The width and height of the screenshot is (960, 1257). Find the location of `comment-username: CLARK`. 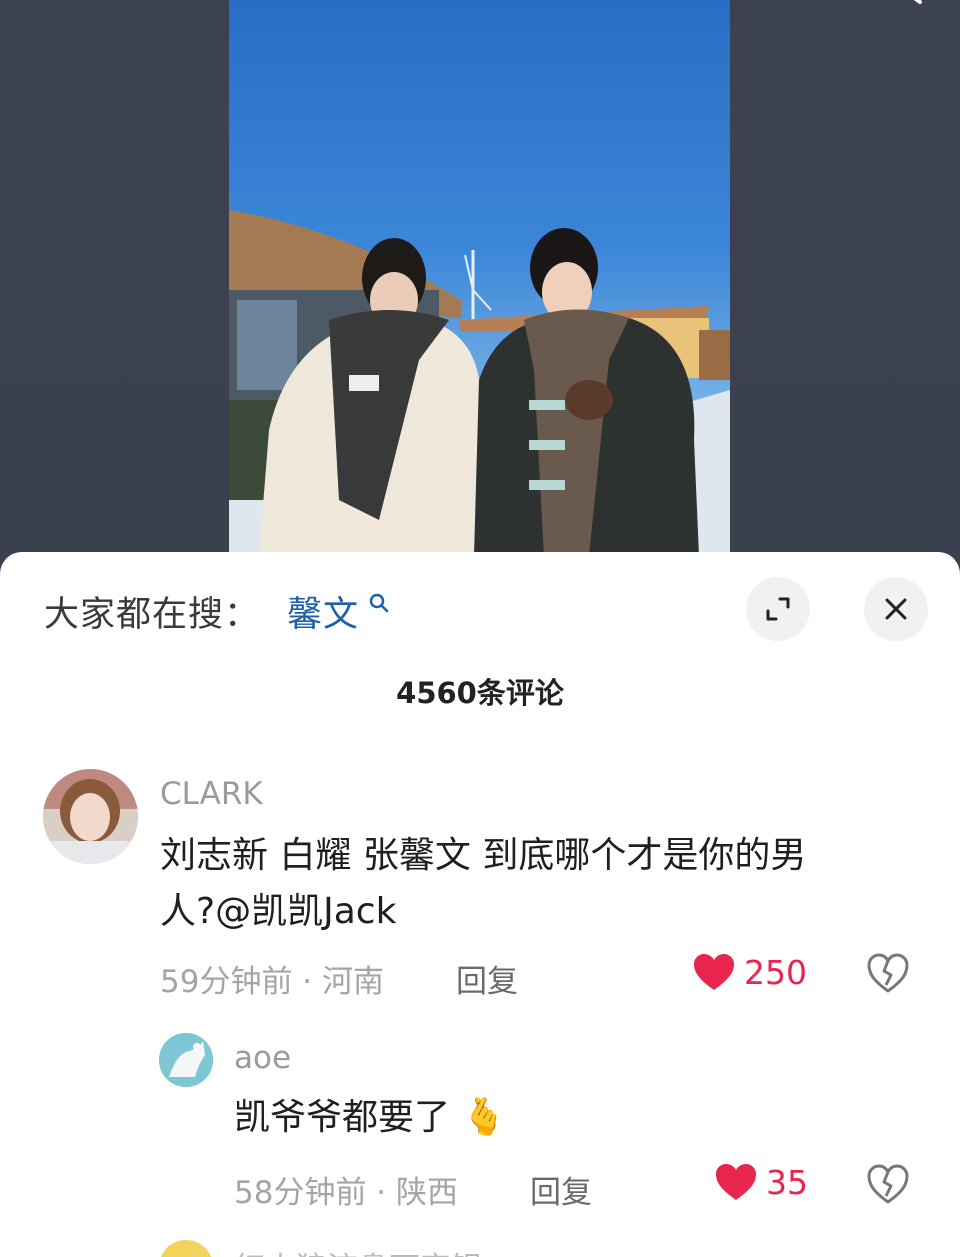

comment-username: CLARK is located at coordinates (211, 794).